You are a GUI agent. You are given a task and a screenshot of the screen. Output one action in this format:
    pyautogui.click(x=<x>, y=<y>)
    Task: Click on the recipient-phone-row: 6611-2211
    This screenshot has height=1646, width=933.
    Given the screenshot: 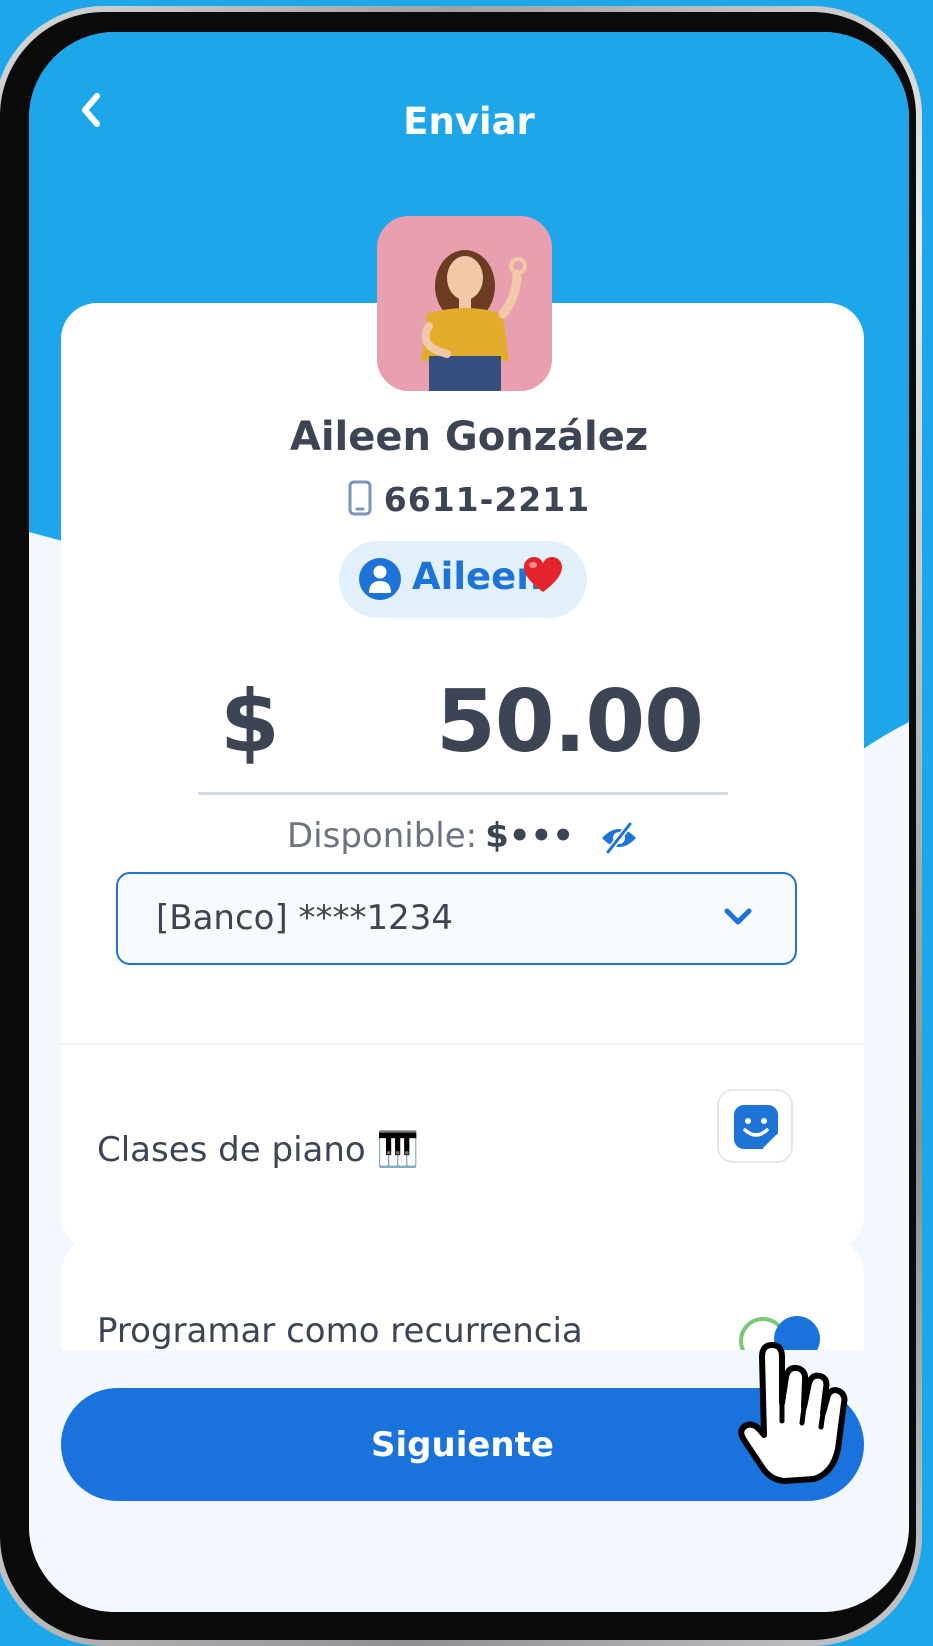 What is the action you would take?
    pyautogui.click(x=469, y=499)
    